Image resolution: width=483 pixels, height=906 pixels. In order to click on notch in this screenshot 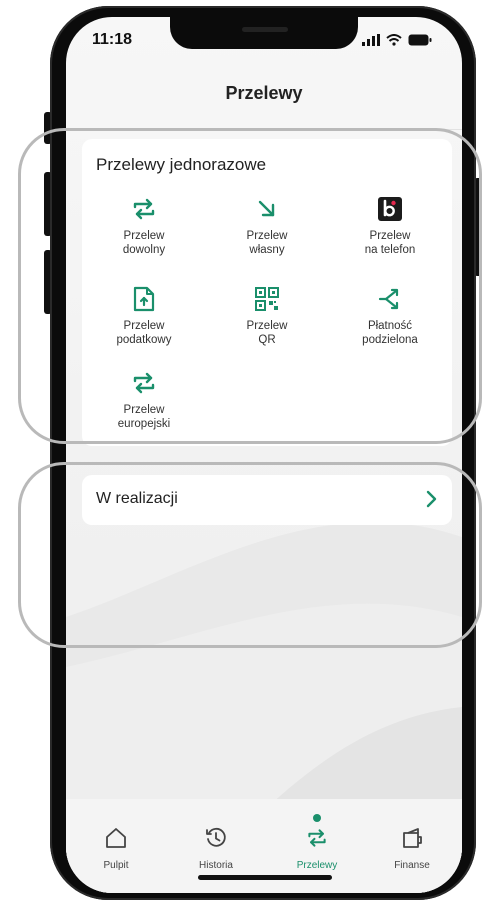, I will do `click(264, 33)`.